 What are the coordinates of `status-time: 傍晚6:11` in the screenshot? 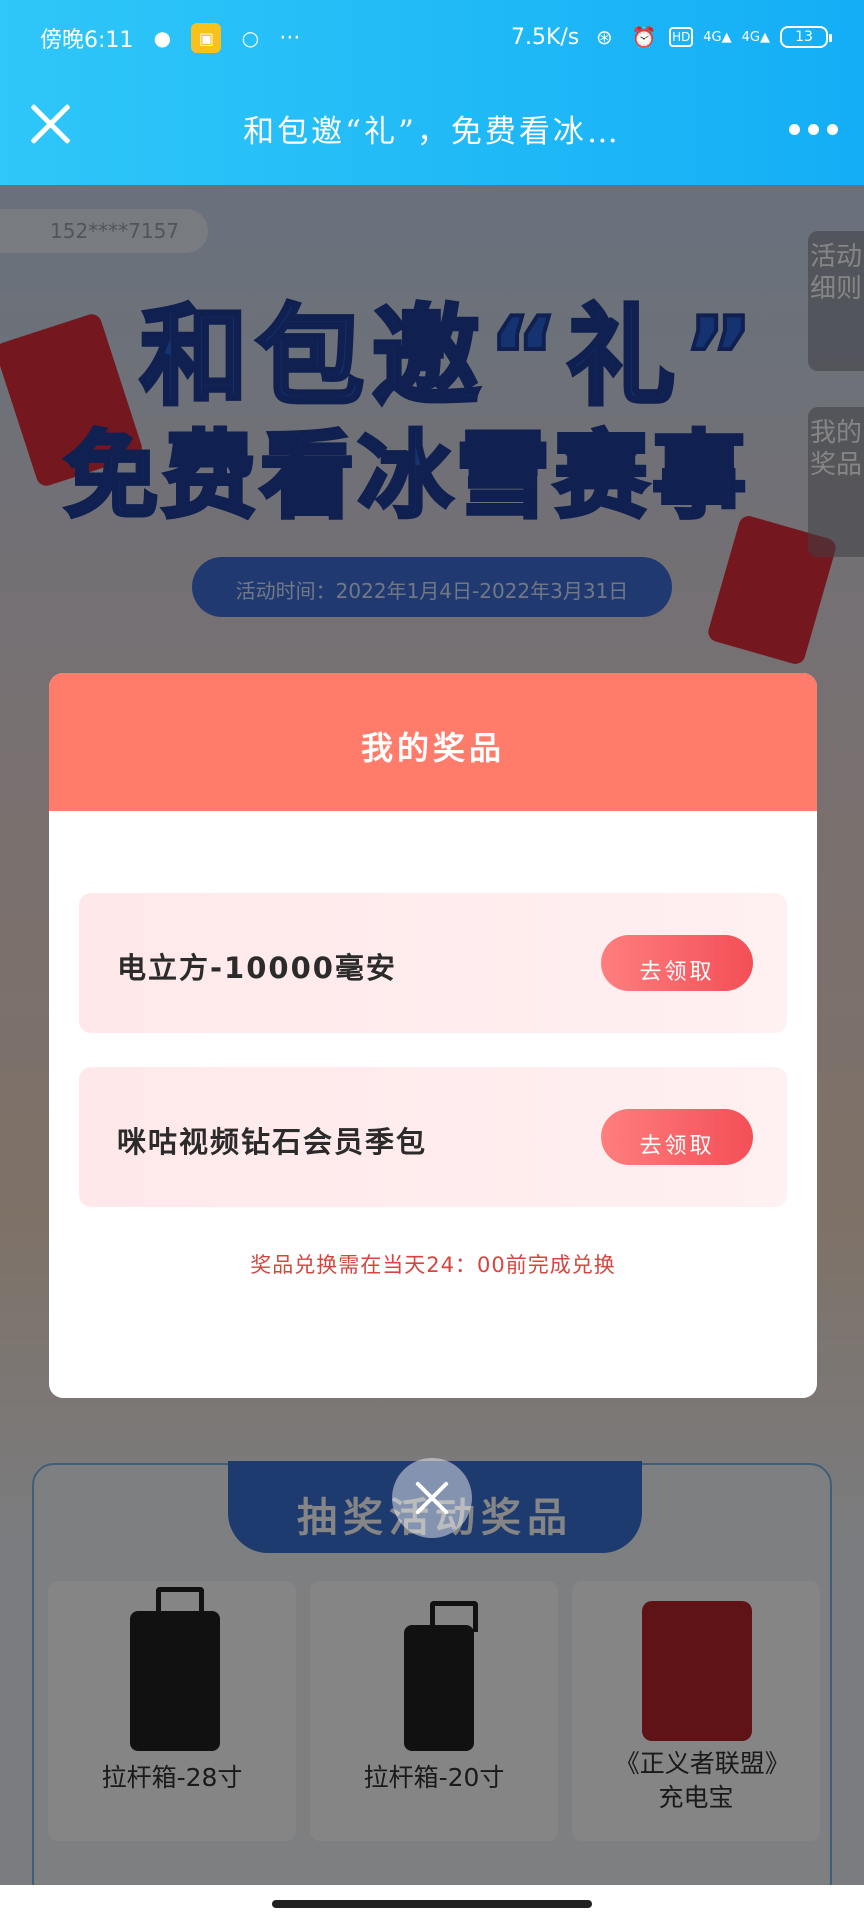 It's located at (87, 40).